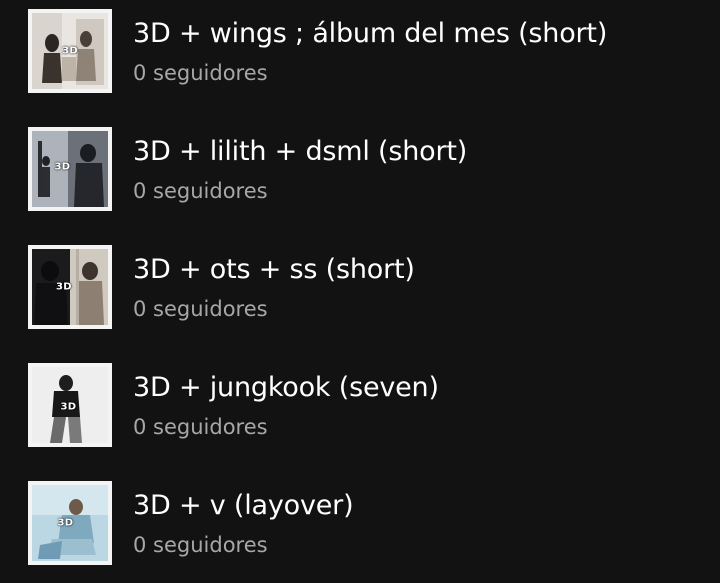  What do you see at coordinates (370, 34) in the screenshot?
I see `playlist-title: 3D + wings ; álbum del mes (short)` at bounding box center [370, 34].